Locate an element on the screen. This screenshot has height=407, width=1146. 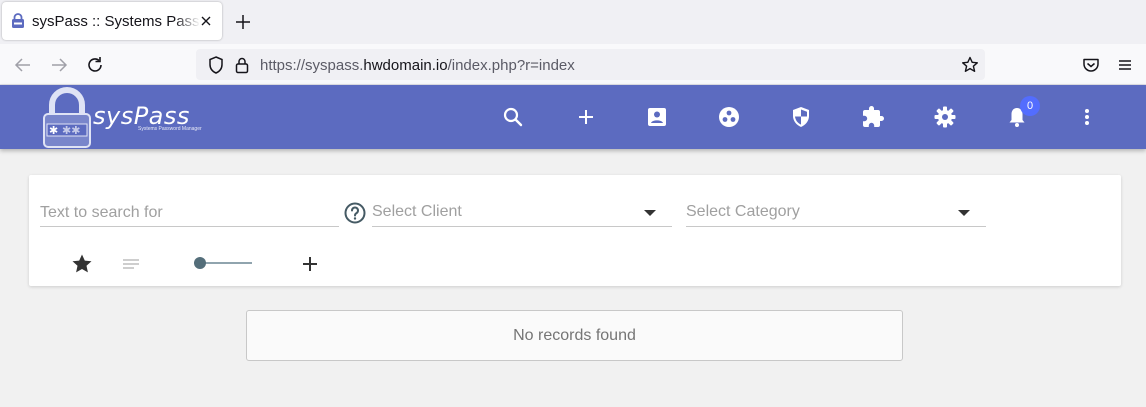
extension-icon is located at coordinates (873, 117).